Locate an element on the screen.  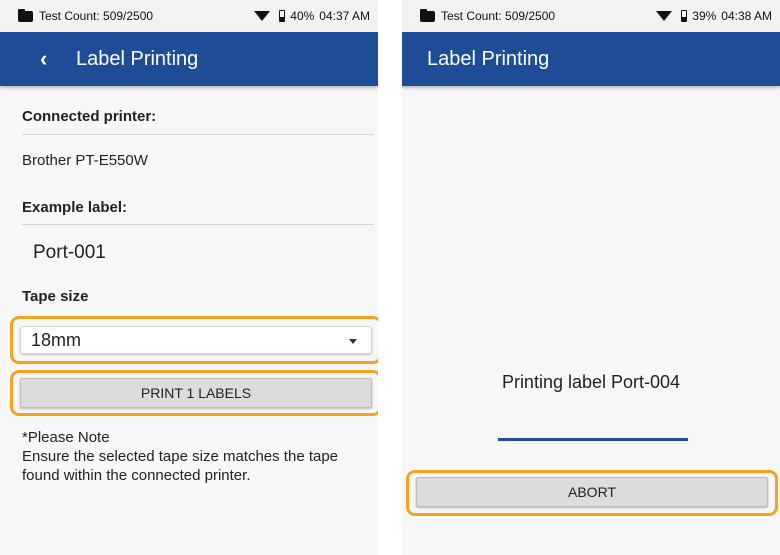
printing-status-message: Printing label Port-004 is located at coordinates (591, 382).